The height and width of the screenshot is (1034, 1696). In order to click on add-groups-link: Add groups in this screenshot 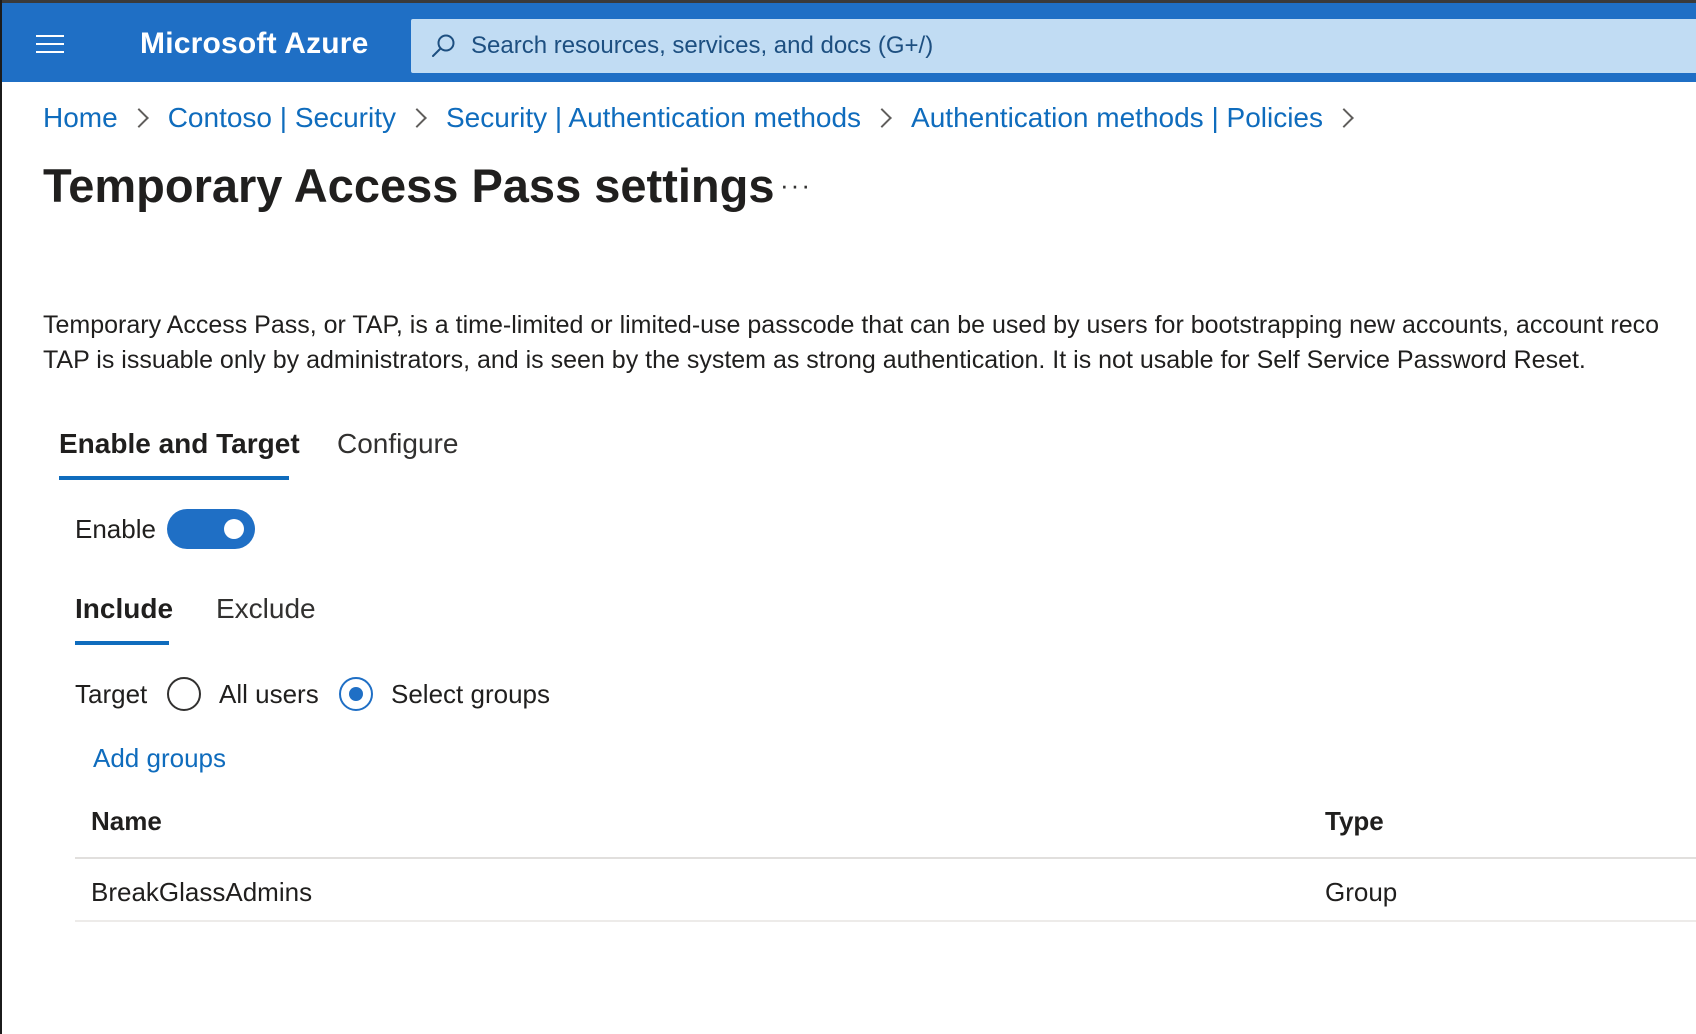, I will do `click(159, 758)`.